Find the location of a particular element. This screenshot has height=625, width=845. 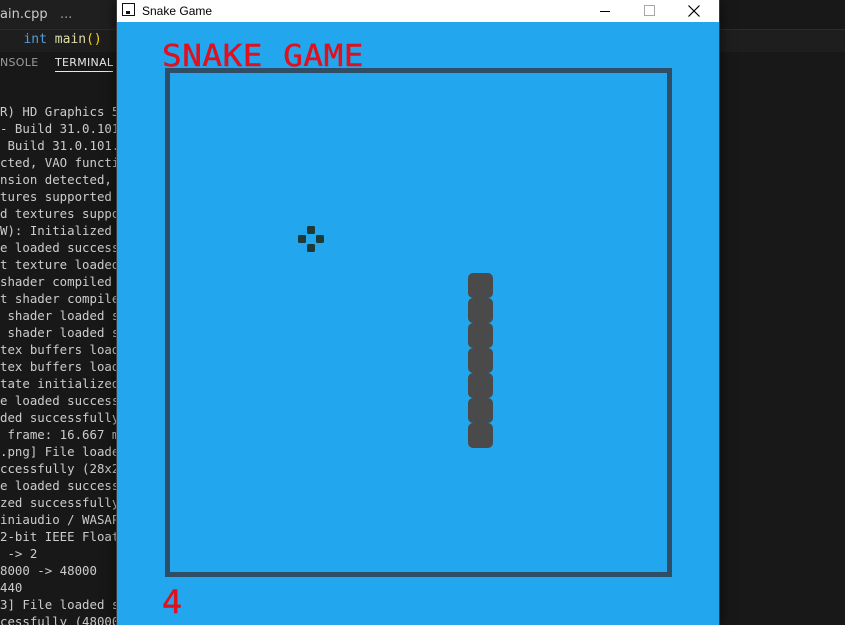

minimize-icon is located at coordinates (605, 11).